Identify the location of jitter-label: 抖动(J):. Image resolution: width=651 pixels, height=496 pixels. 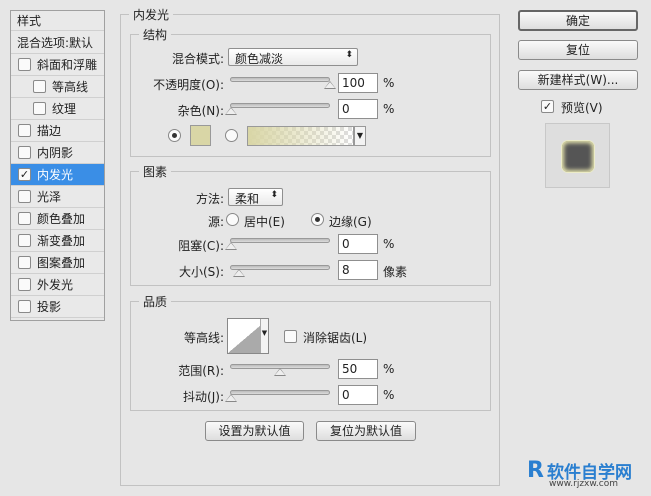
(203, 397).